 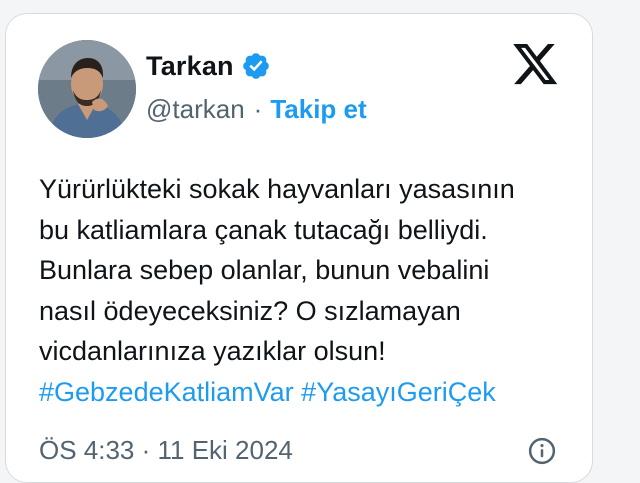 I want to click on author-handle-row: @tarkan · Takip et, so click(x=256, y=109).